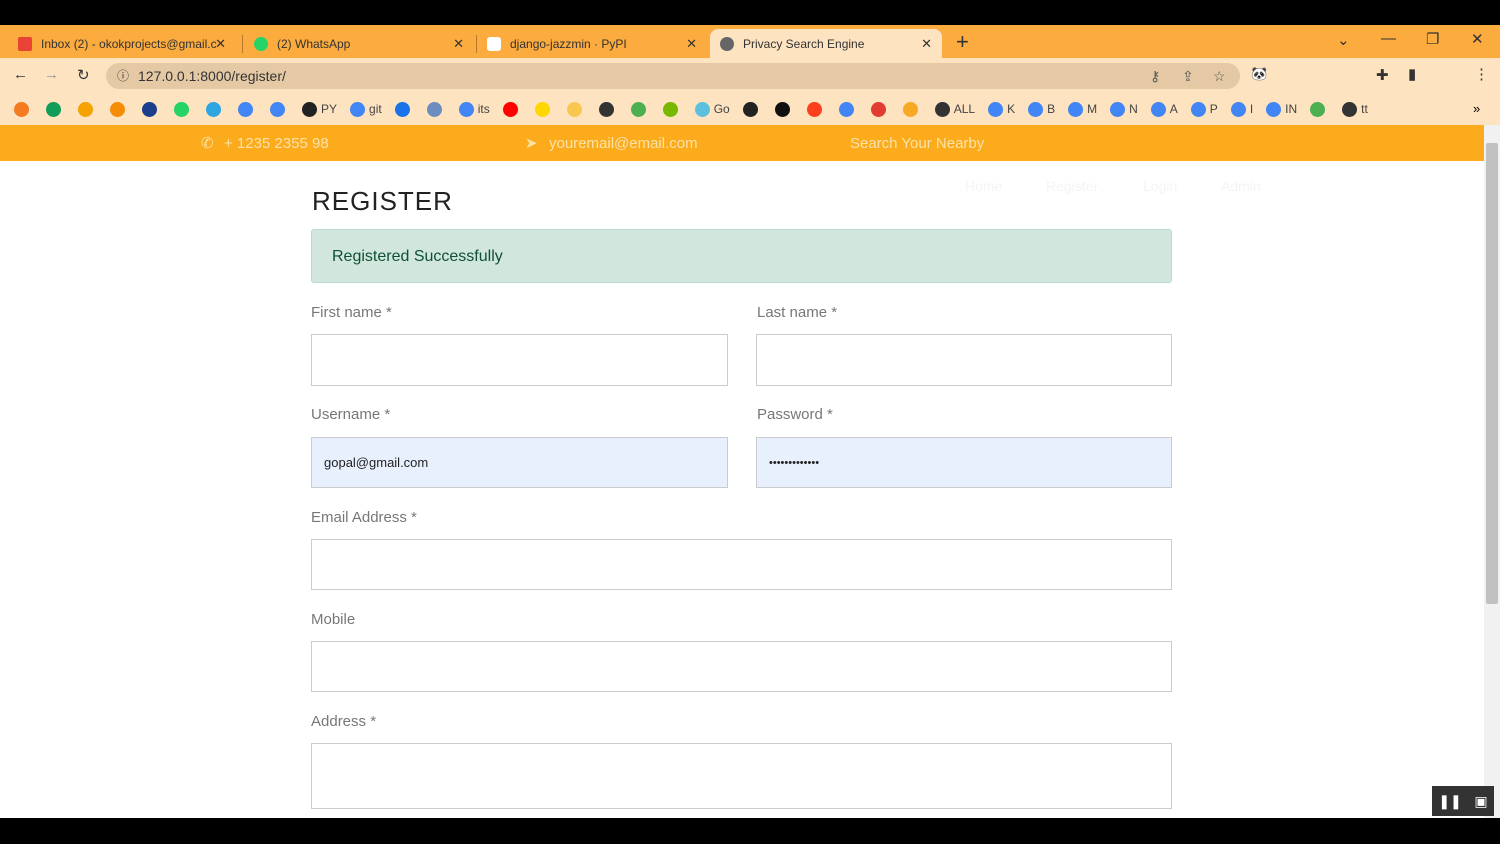 The width and height of the screenshot is (1500, 844). I want to click on bookmark-label: PY, so click(329, 109).